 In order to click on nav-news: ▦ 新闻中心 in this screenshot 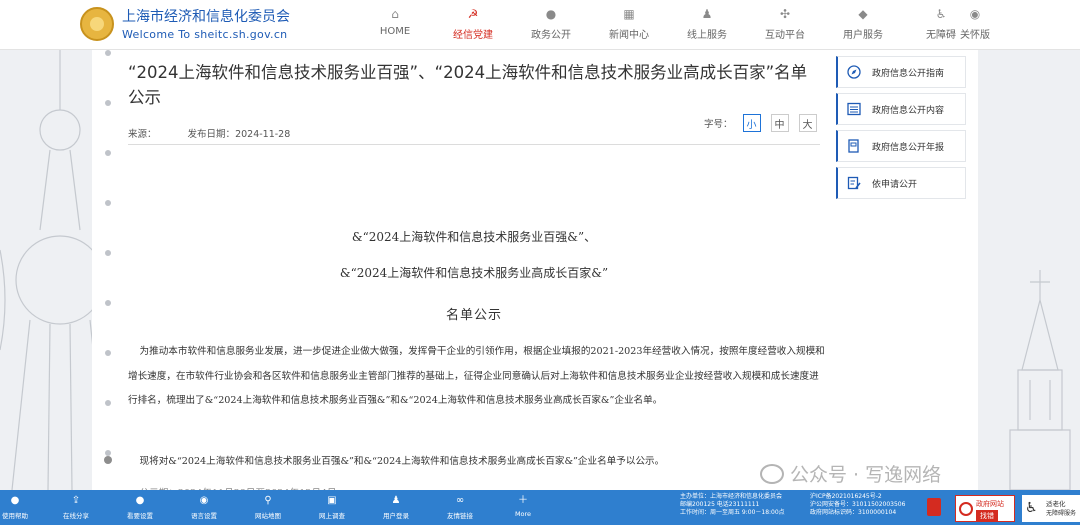, I will do `click(629, 23)`.